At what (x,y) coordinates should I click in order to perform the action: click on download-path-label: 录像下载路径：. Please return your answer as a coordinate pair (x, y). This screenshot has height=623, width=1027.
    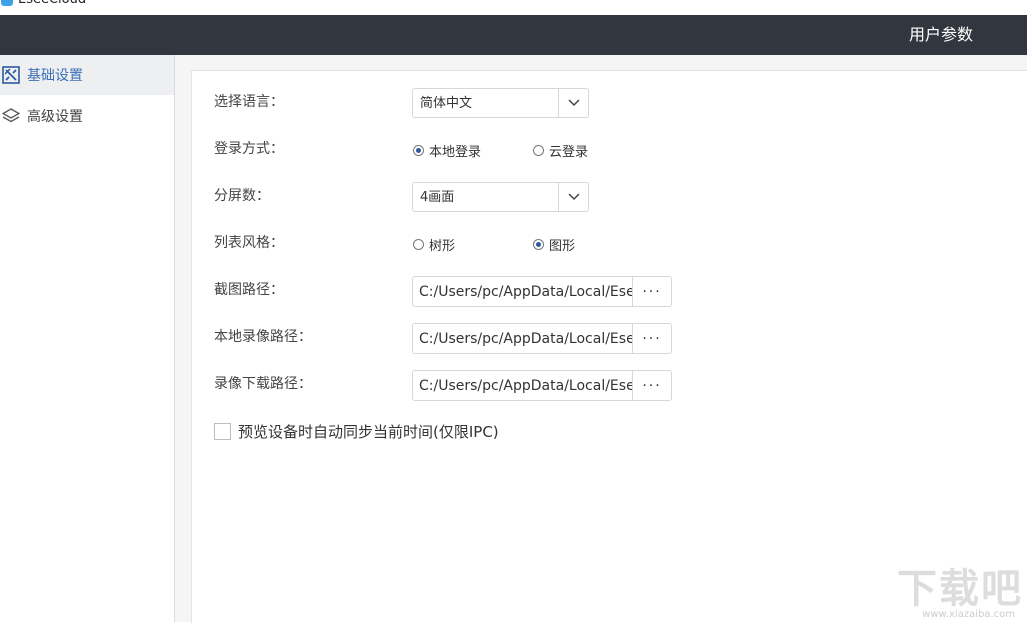
    Looking at the image, I should click on (263, 384).